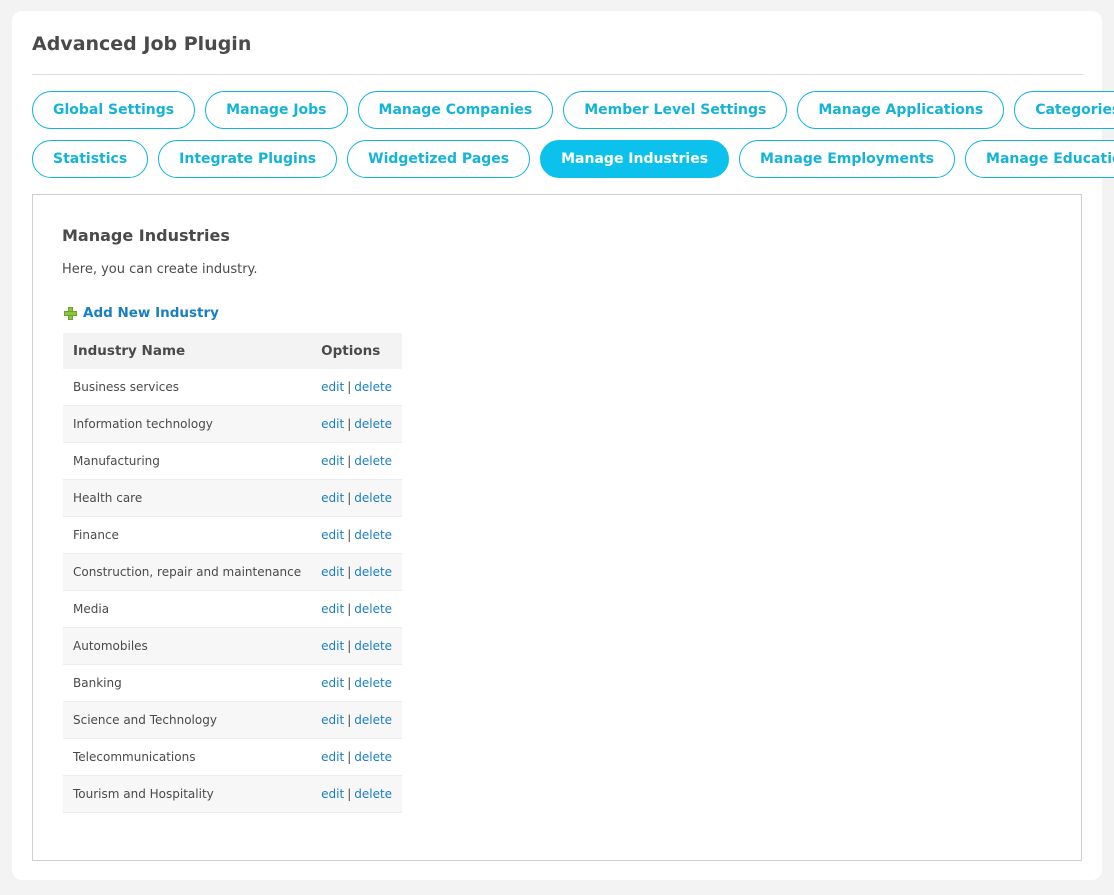  Describe the element at coordinates (439, 159) in the screenshot. I see `tab-widgetized-pages: Widgetized Pages` at that location.